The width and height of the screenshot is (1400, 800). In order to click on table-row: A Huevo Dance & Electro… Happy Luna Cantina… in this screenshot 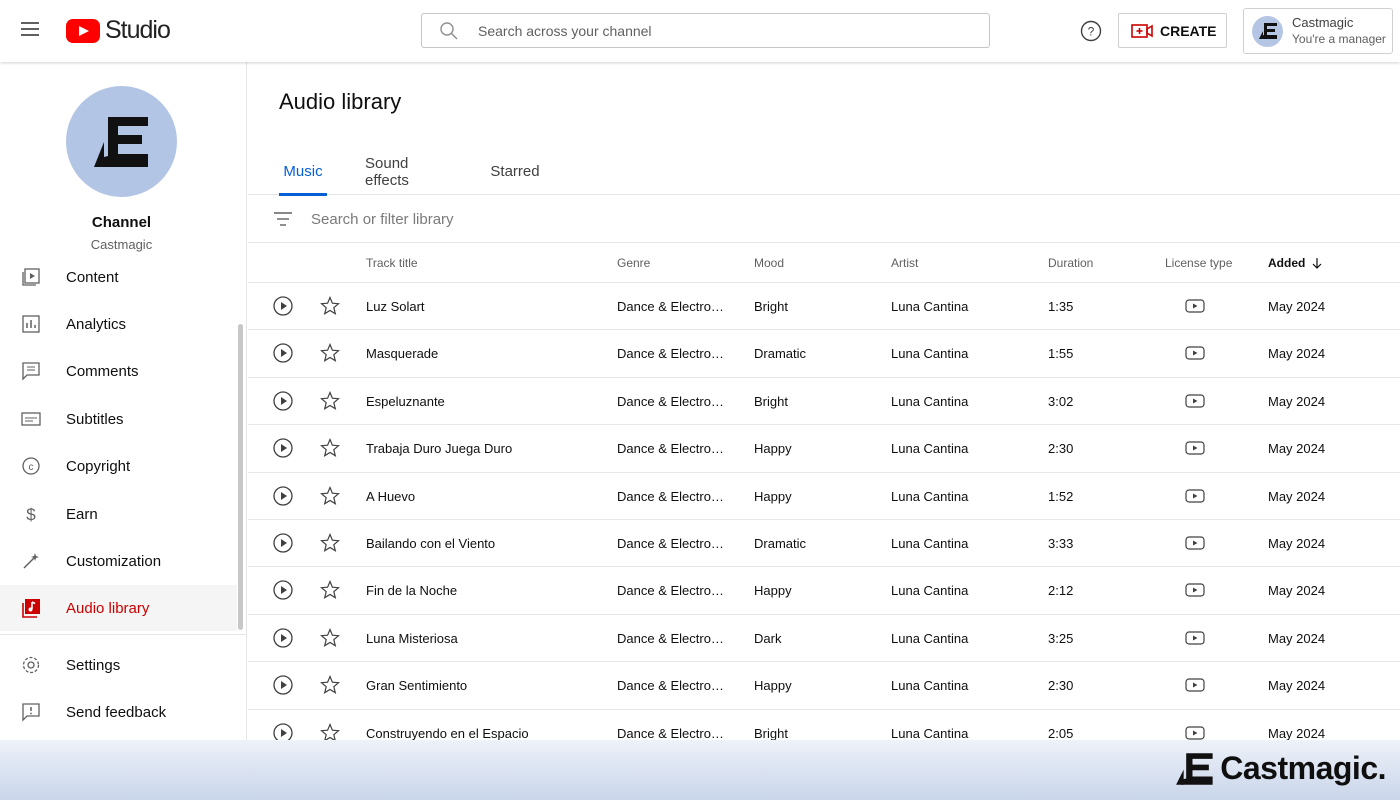, I will do `click(824, 496)`.